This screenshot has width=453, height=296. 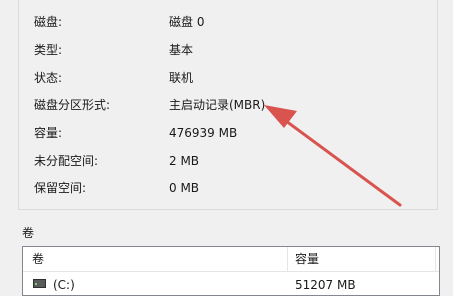 What do you see at coordinates (333, 156) in the screenshot?
I see `red-arrow-icon` at bounding box center [333, 156].